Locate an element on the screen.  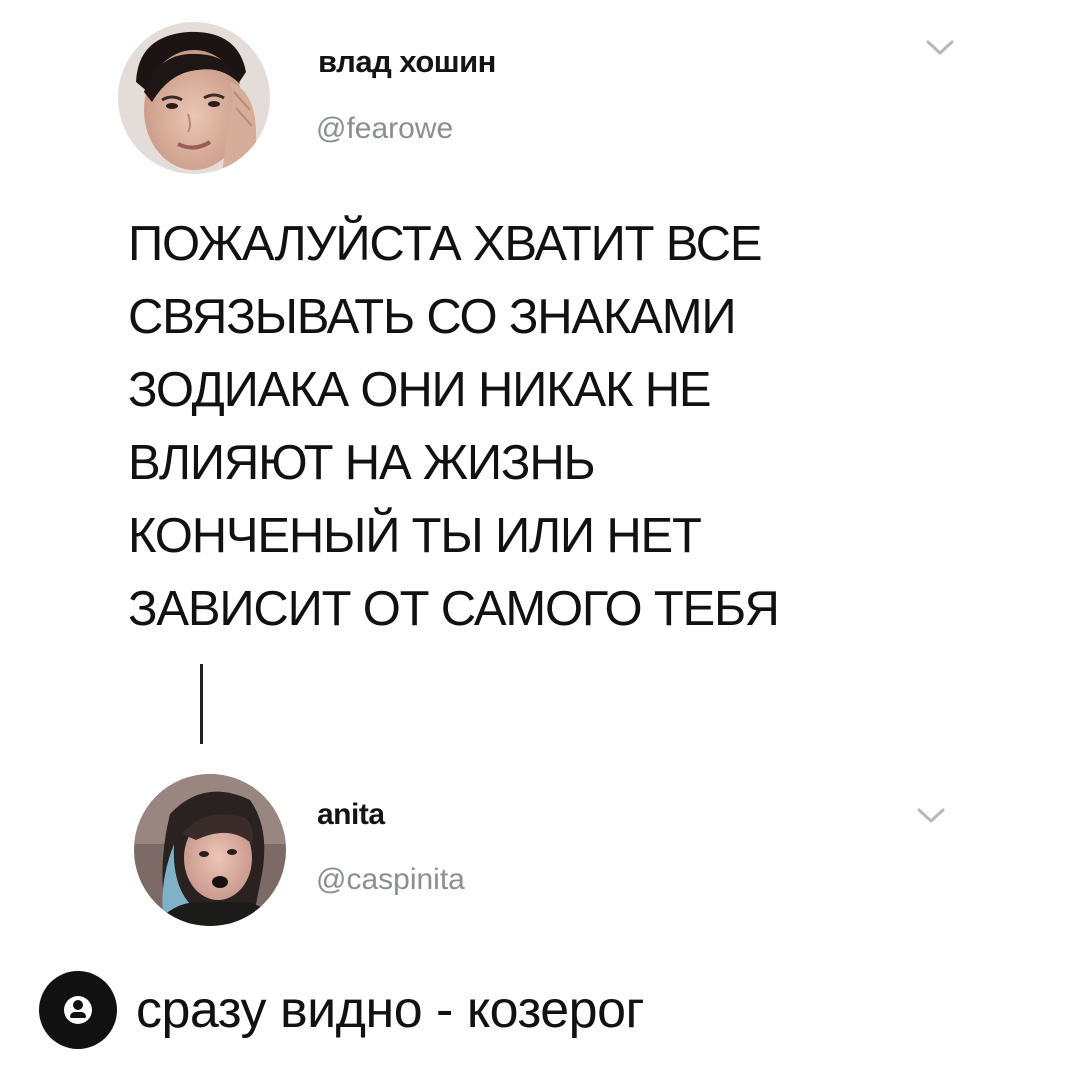
reply-author-handle: @caspinita is located at coordinates (390, 880).